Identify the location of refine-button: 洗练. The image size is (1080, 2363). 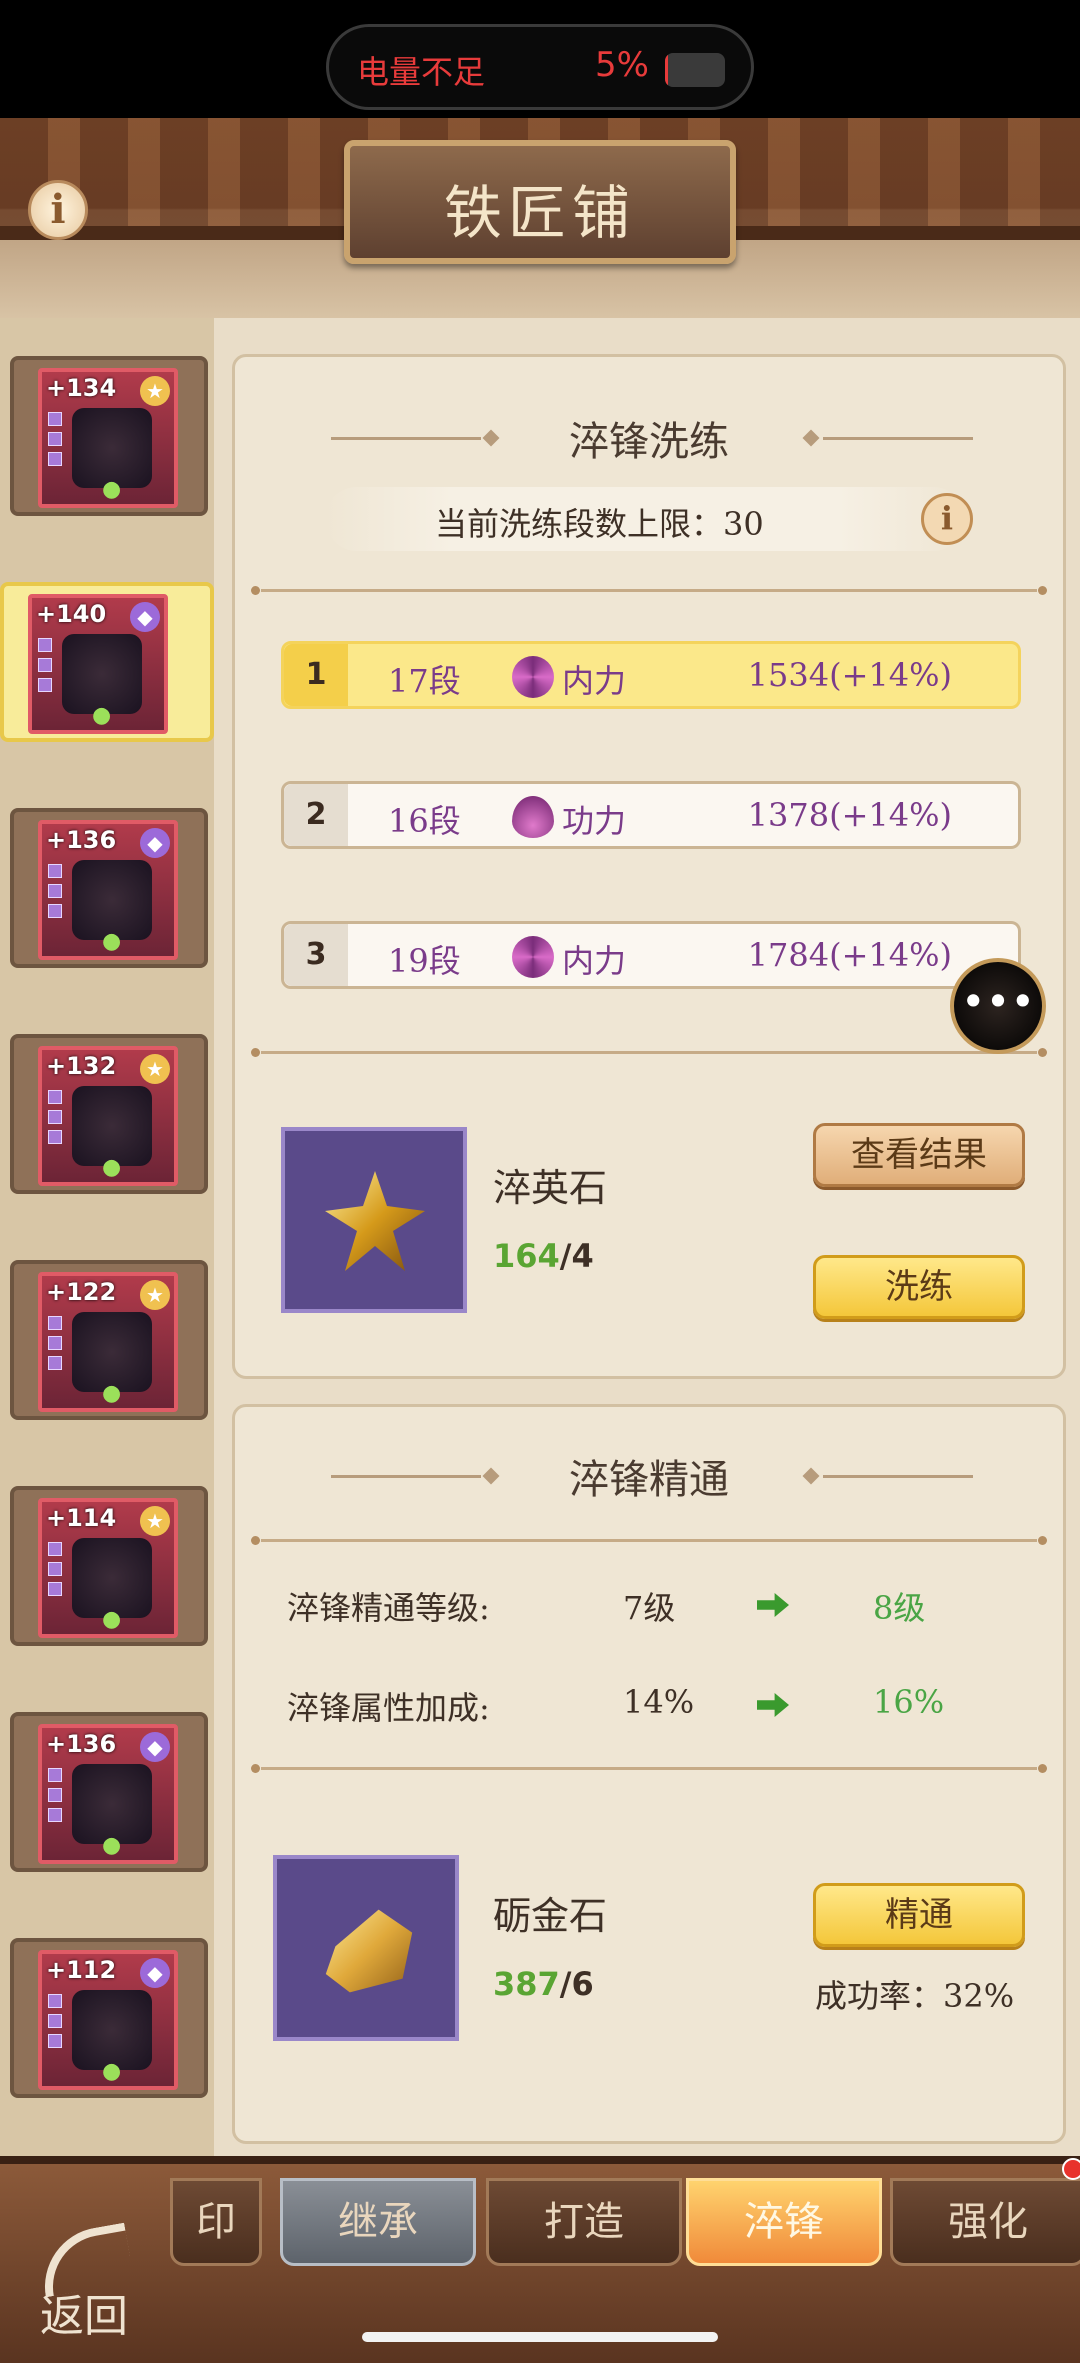
(919, 1287).